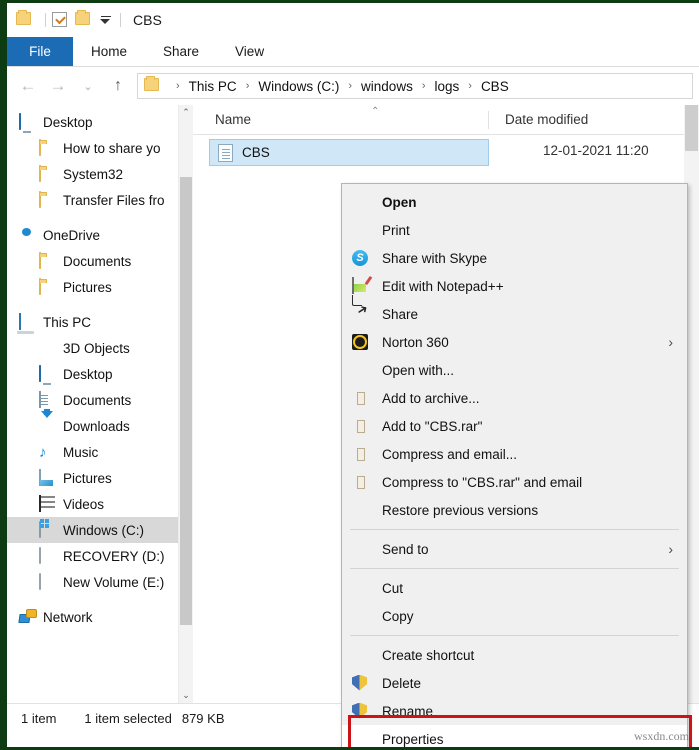  I want to click on menu-item-norton-360: Norton 360 ›, so click(514, 342).